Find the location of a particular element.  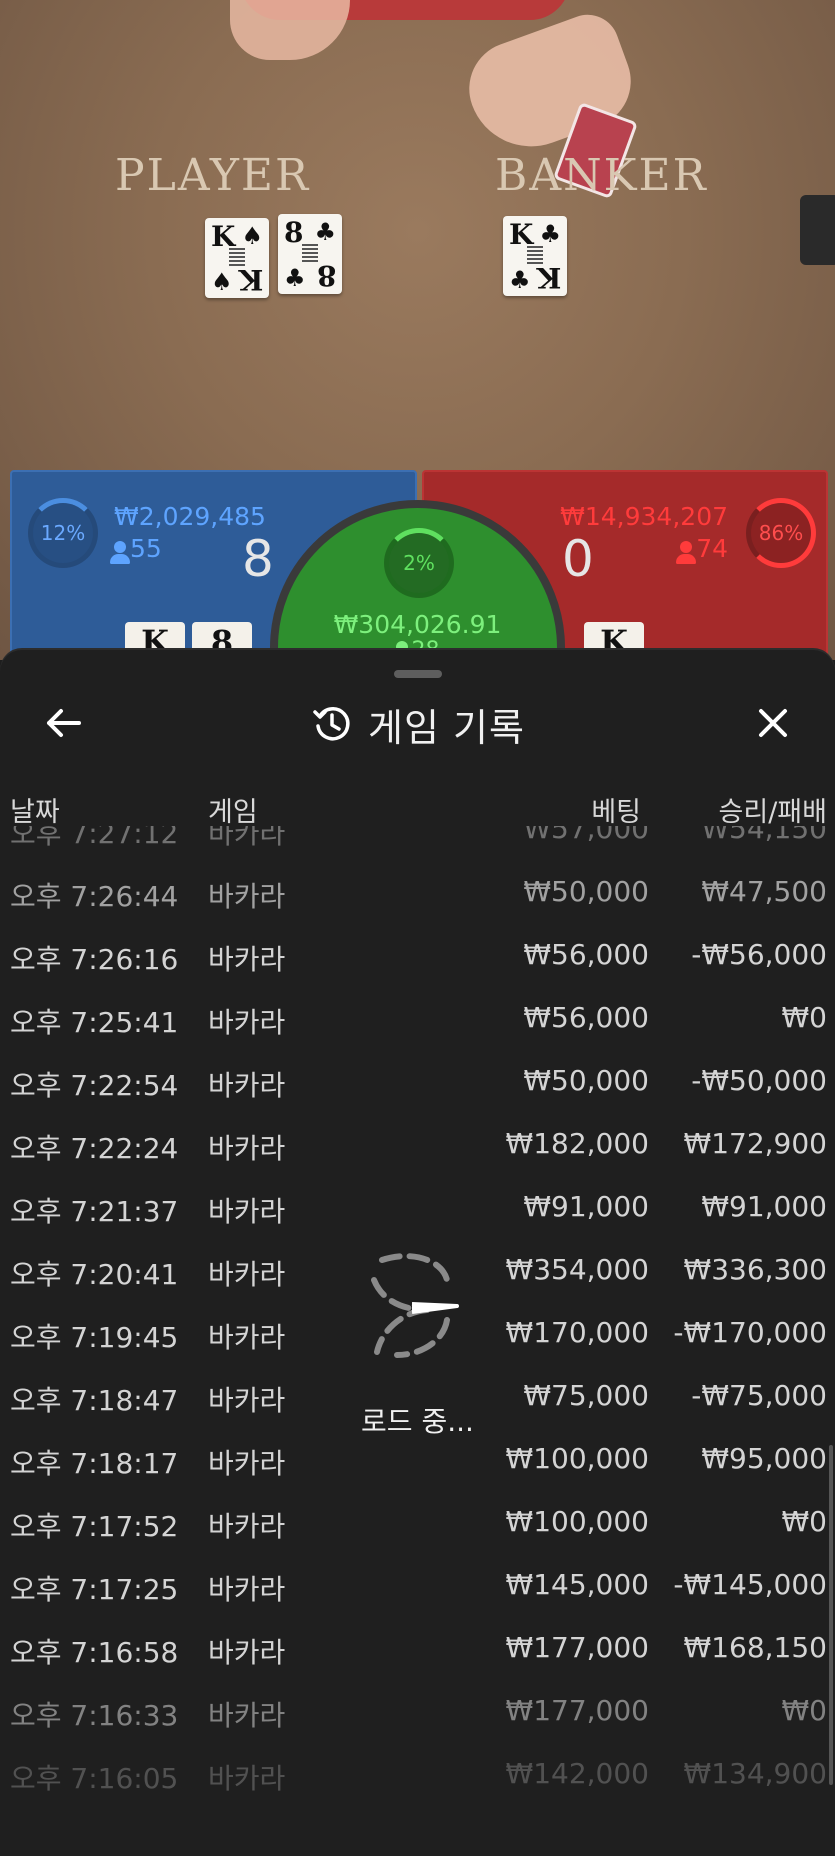

table-row: 오후 7:16:58 바카라 ₩177,000 ₩168,150 is located at coordinates (417, 1644).